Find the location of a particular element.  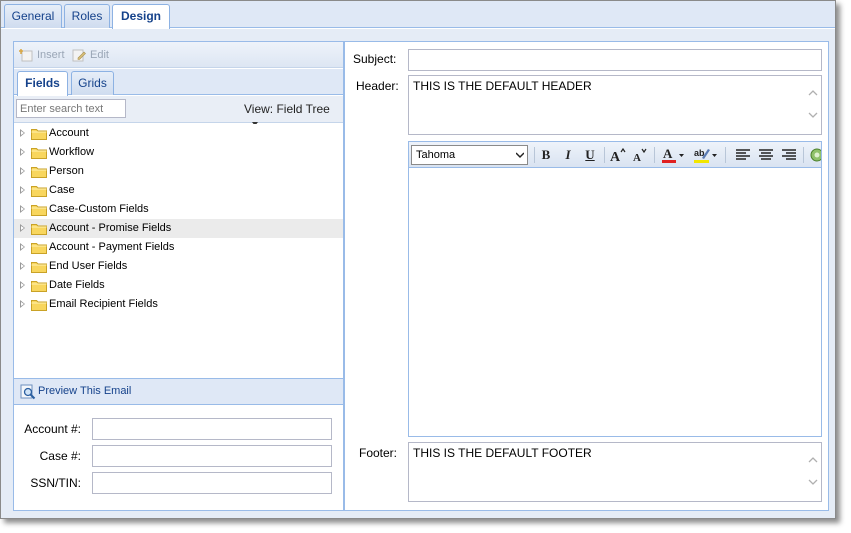

tab-grids: Grids is located at coordinates (92, 83).